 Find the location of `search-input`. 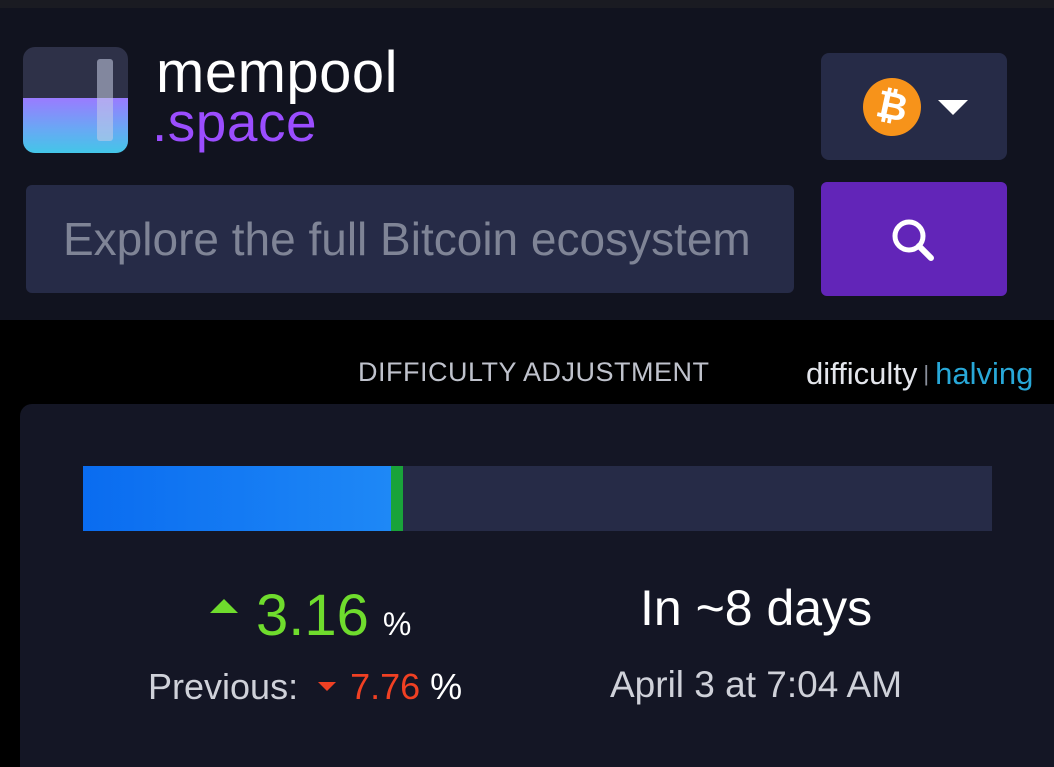

search-input is located at coordinates (410, 239).